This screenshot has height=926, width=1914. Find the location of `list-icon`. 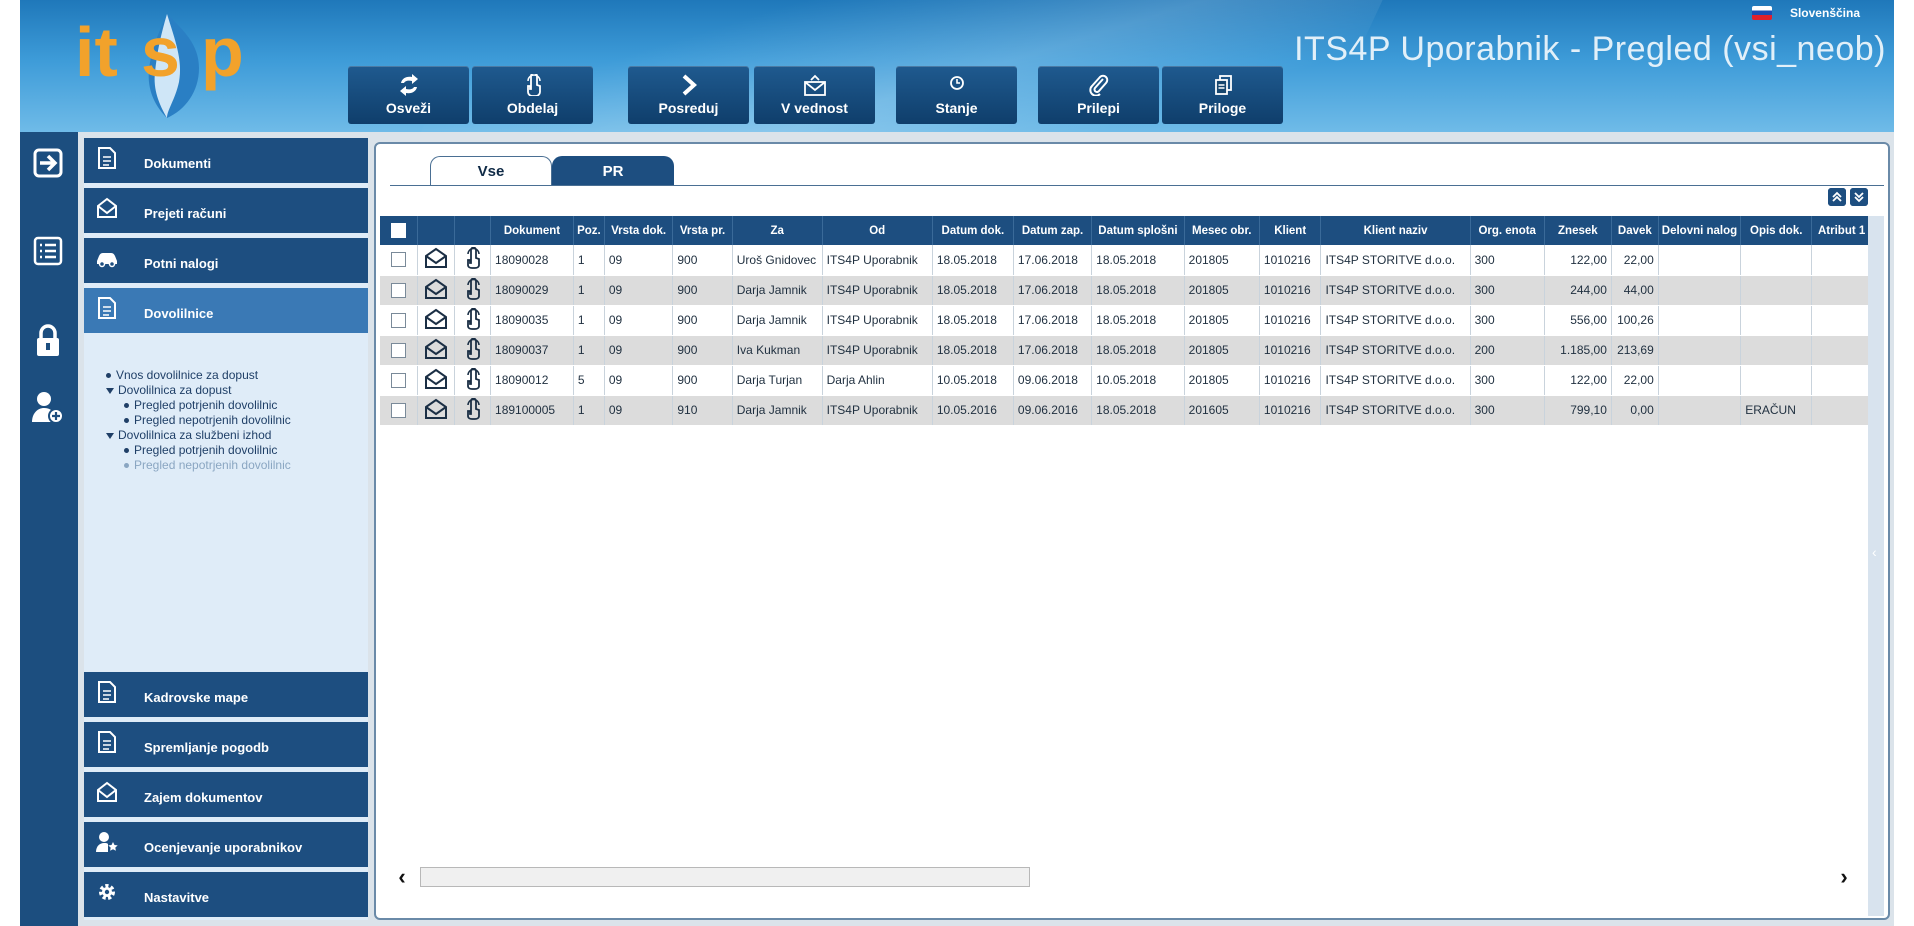

list-icon is located at coordinates (48, 251).